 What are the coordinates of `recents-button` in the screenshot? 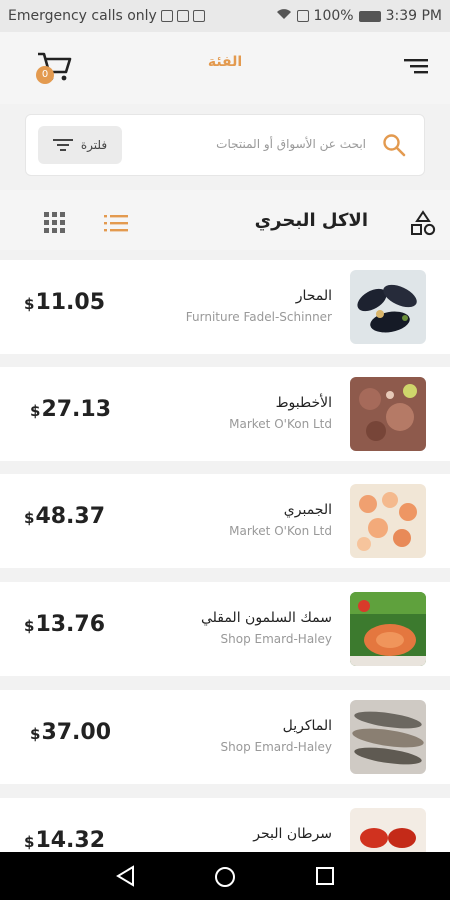 It's located at (325, 878).